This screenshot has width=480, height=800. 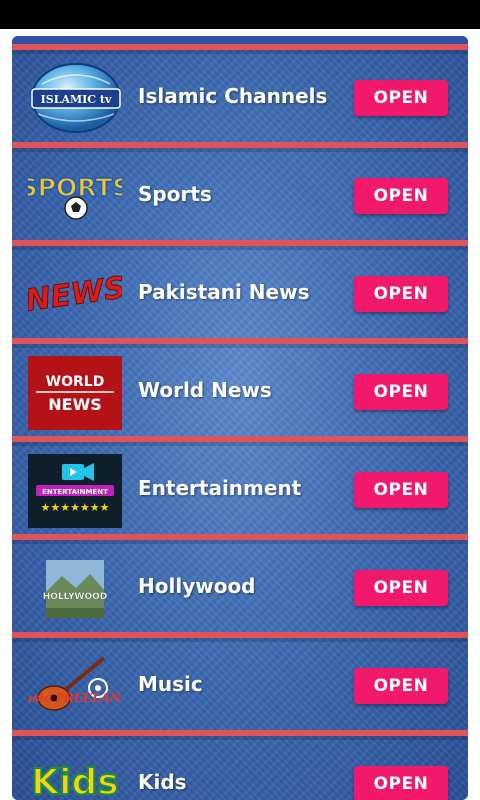 What do you see at coordinates (401, 196) in the screenshot?
I see `open-button-sports: OPEN` at bounding box center [401, 196].